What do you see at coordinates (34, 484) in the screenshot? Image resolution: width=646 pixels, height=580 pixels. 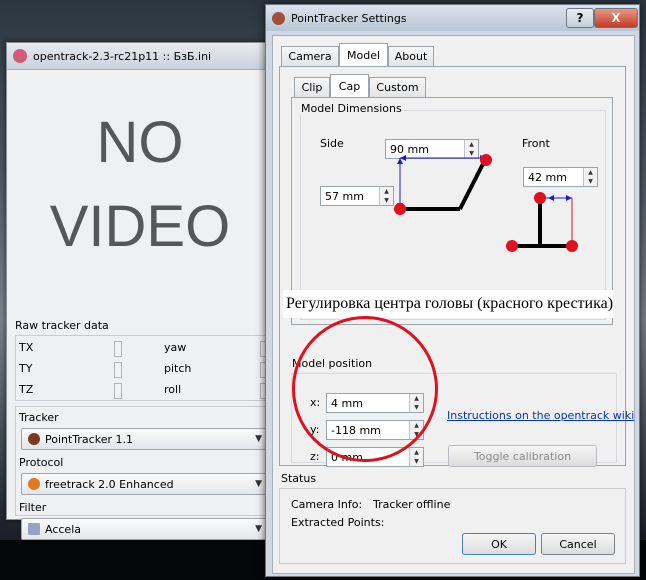 I see `protocol-icon` at bounding box center [34, 484].